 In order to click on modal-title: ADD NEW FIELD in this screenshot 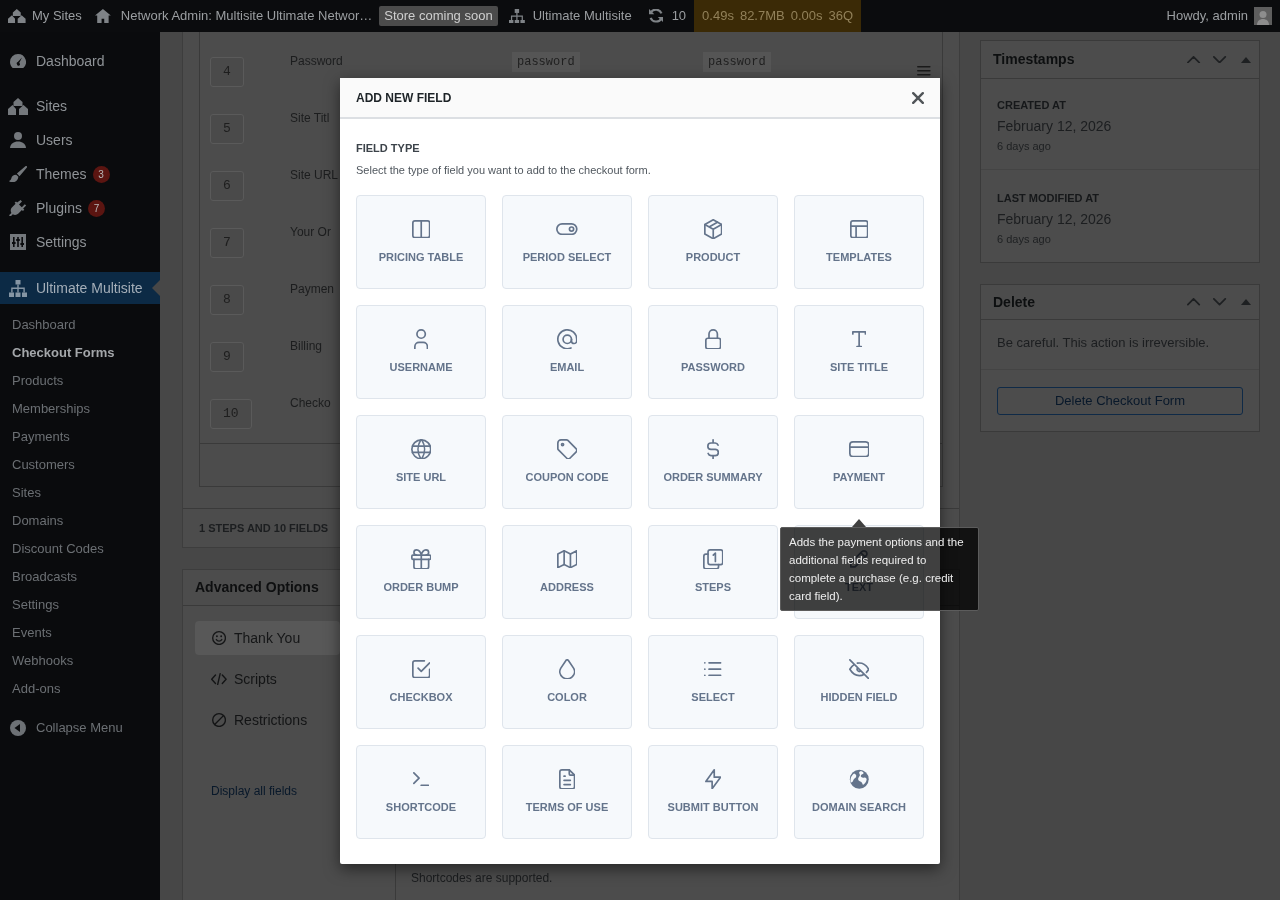, I will do `click(404, 98)`.